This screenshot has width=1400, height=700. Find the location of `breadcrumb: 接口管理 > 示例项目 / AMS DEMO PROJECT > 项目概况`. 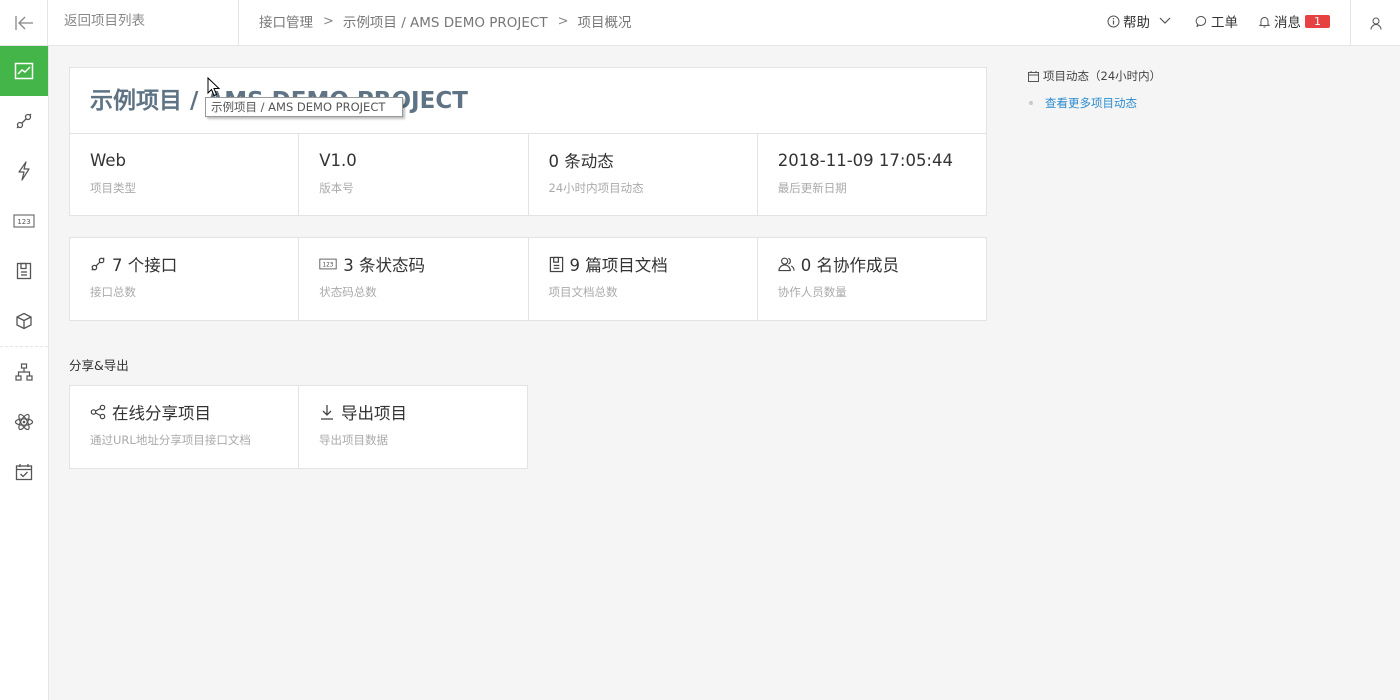

breadcrumb: 接口管理 > 示例项目 / AMS DEMO PROJECT > 项目概况 is located at coordinates (445, 23).